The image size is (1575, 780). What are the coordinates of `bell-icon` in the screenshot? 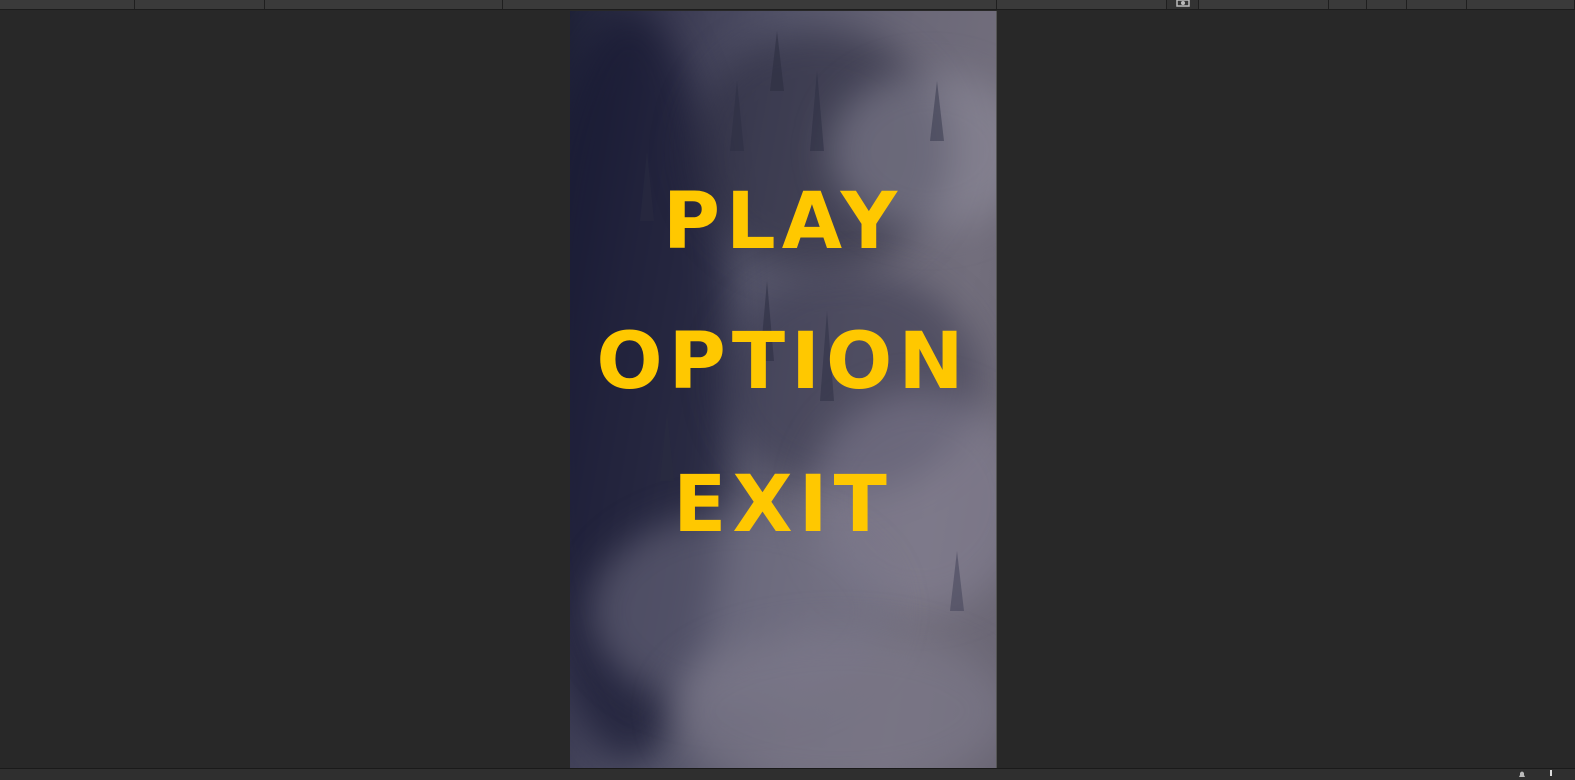 It's located at (1522, 774).